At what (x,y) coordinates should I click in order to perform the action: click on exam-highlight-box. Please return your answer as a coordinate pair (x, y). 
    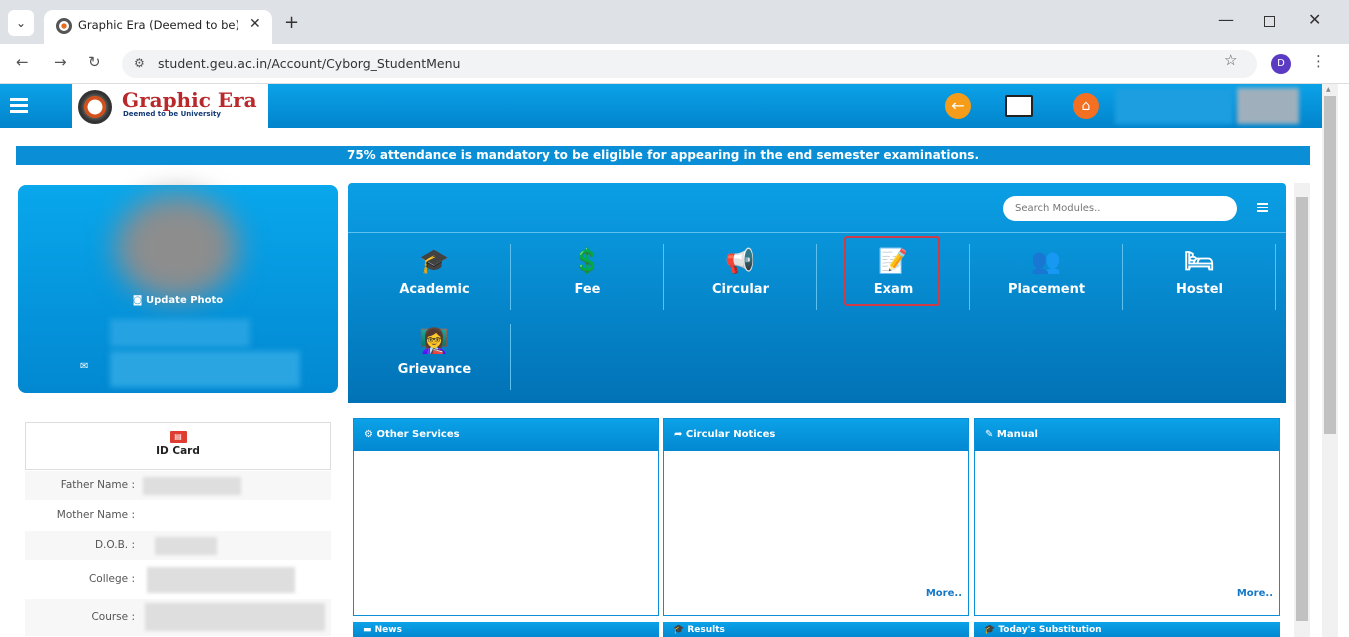
    Looking at the image, I should click on (892, 271).